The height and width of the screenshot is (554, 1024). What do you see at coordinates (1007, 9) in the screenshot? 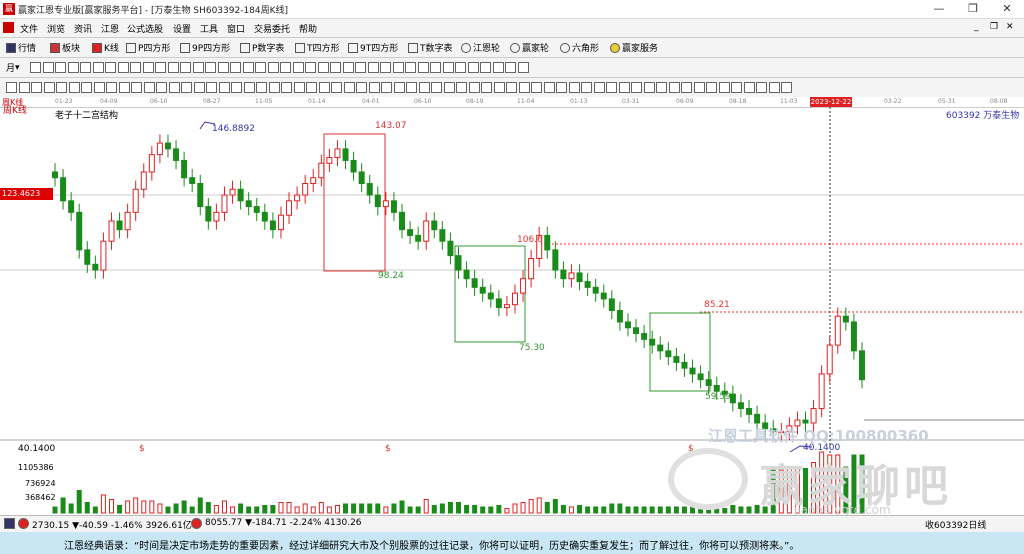
I see `close-button: ✕` at bounding box center [1007, 9].